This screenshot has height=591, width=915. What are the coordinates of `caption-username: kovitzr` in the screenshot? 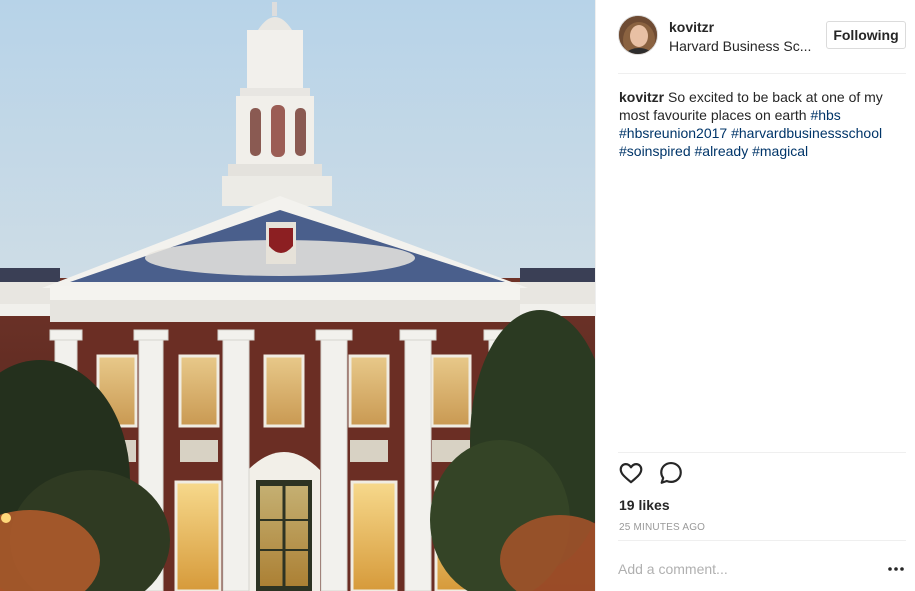 It's located at (641, 97).